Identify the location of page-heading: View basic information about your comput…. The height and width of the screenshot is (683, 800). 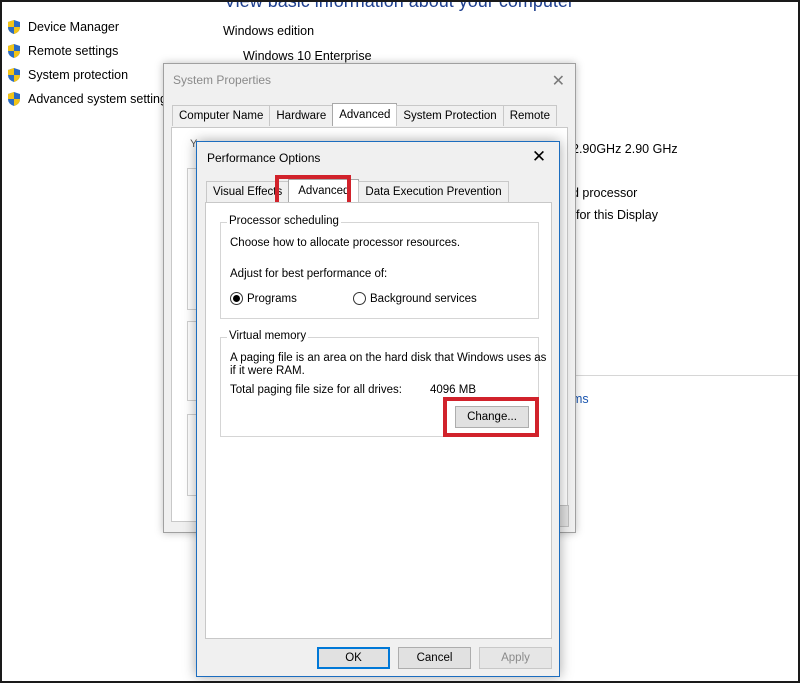
(399, 5).